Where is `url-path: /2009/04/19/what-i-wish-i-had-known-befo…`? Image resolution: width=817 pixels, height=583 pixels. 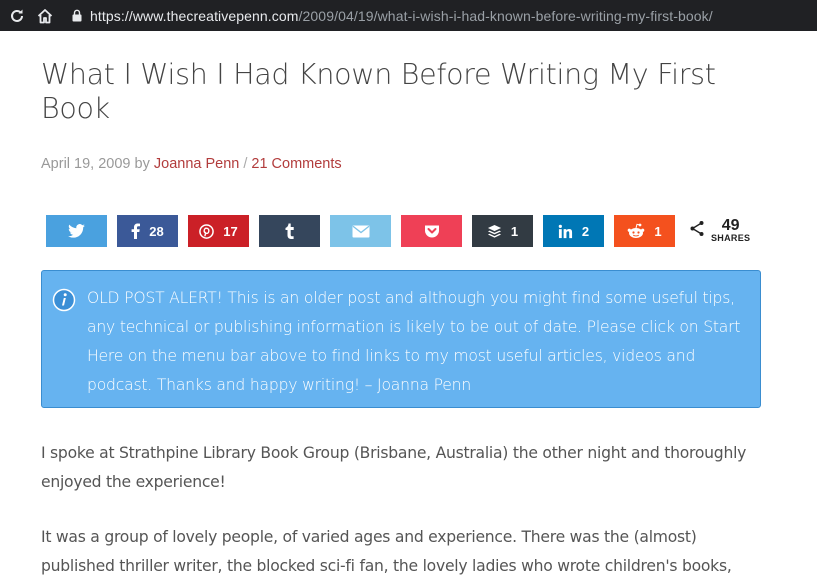 url-path: /2009/04/19/what-i-wish-i-had-known-befo… is located at coordinates (505, 15).